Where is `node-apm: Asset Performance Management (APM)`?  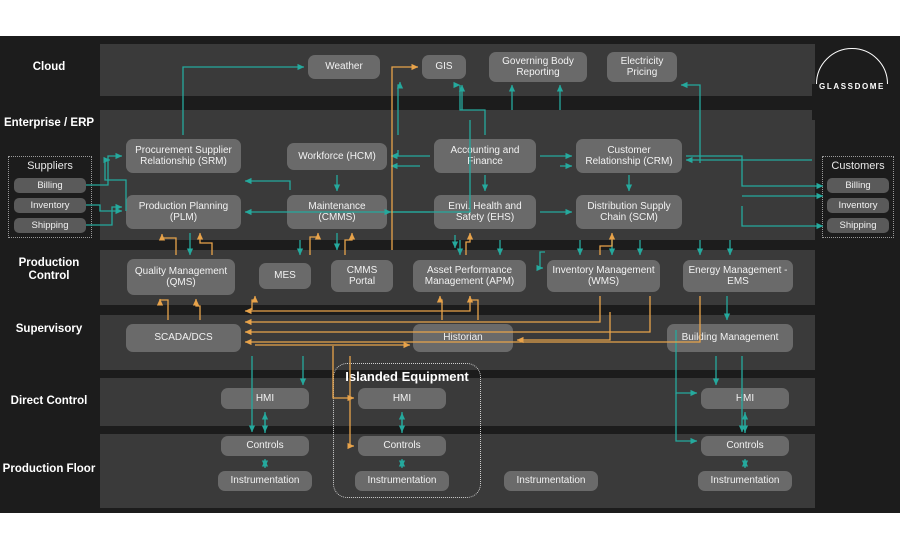
node-apm: Asset Performance Management (APM) is located at coordinates (469, 276).